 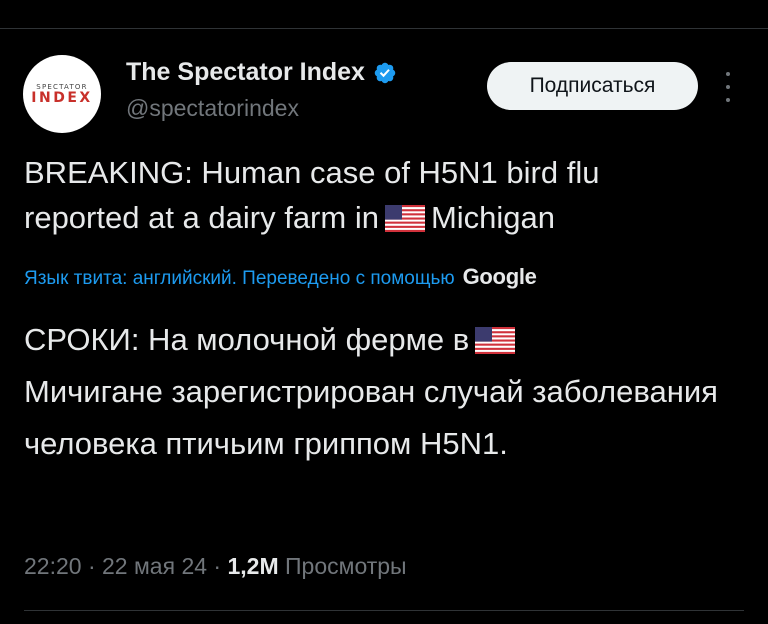 What do you see at coordinates (154, 566) in the screenshot?
I see `tweet-date: 22 мая 24` at bounding box center [154, 566].